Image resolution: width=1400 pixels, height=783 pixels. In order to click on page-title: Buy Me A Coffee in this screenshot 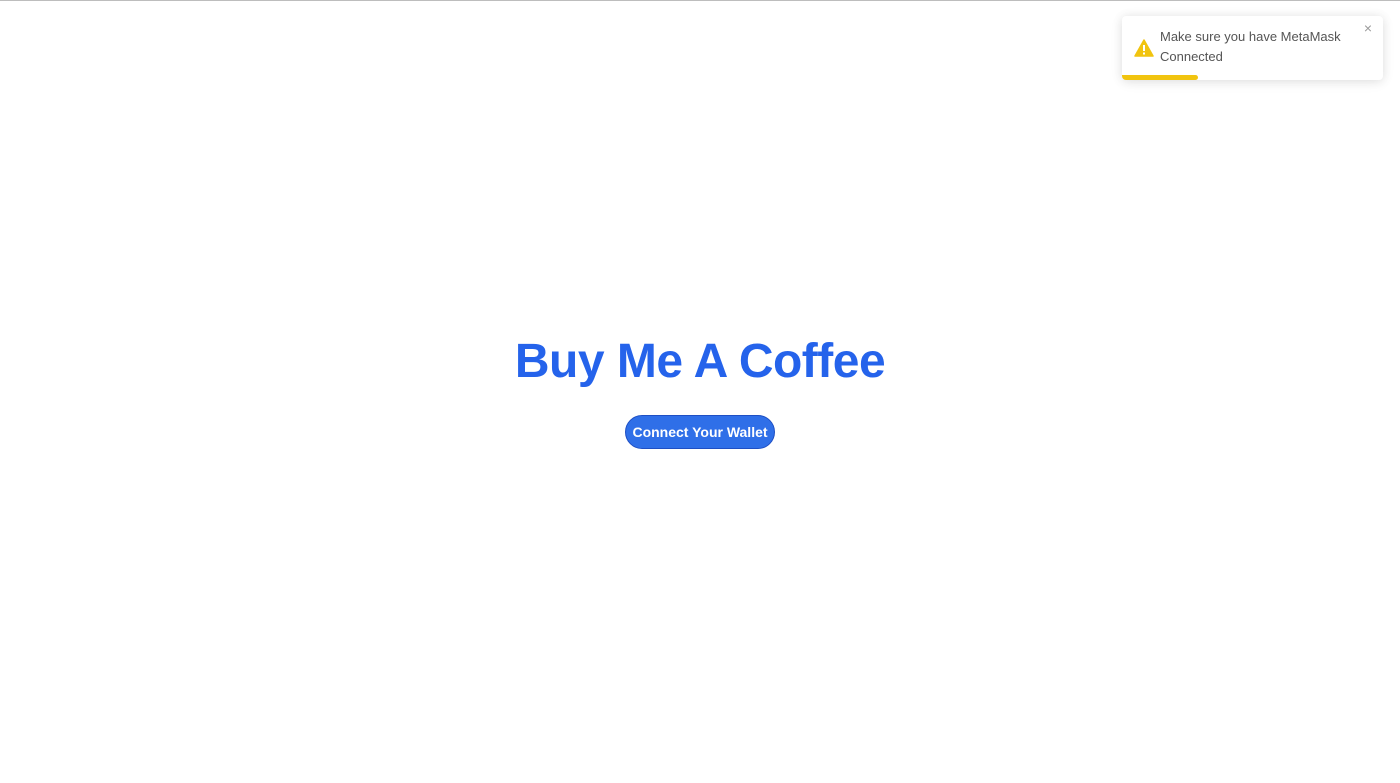, I will do `click(700, 361)`.